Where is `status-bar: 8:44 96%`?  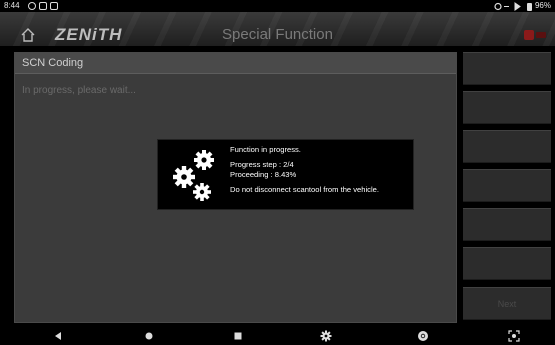 status-bar: 8:44 96% is located at coordinates (277, 6).